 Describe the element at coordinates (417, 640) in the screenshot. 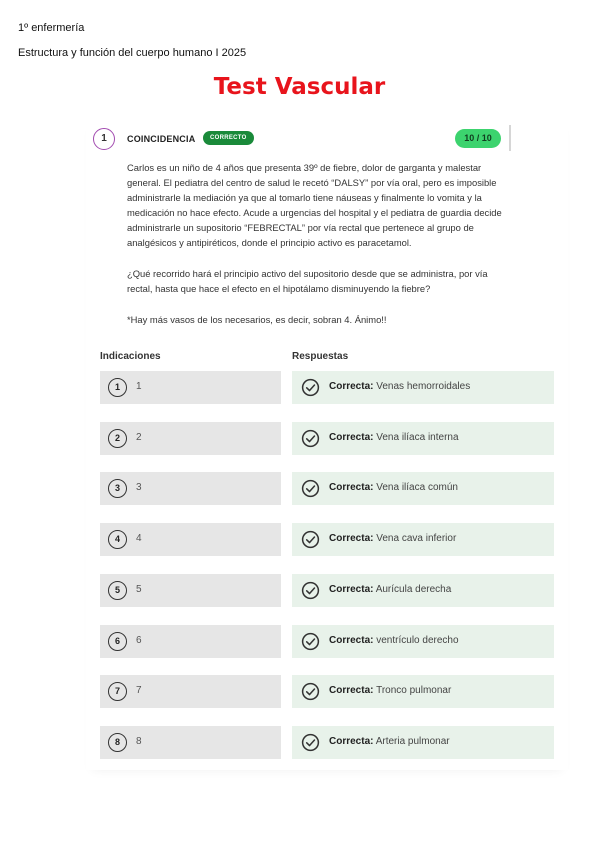

I see `answer-value: ventrículo derecho` at that location.